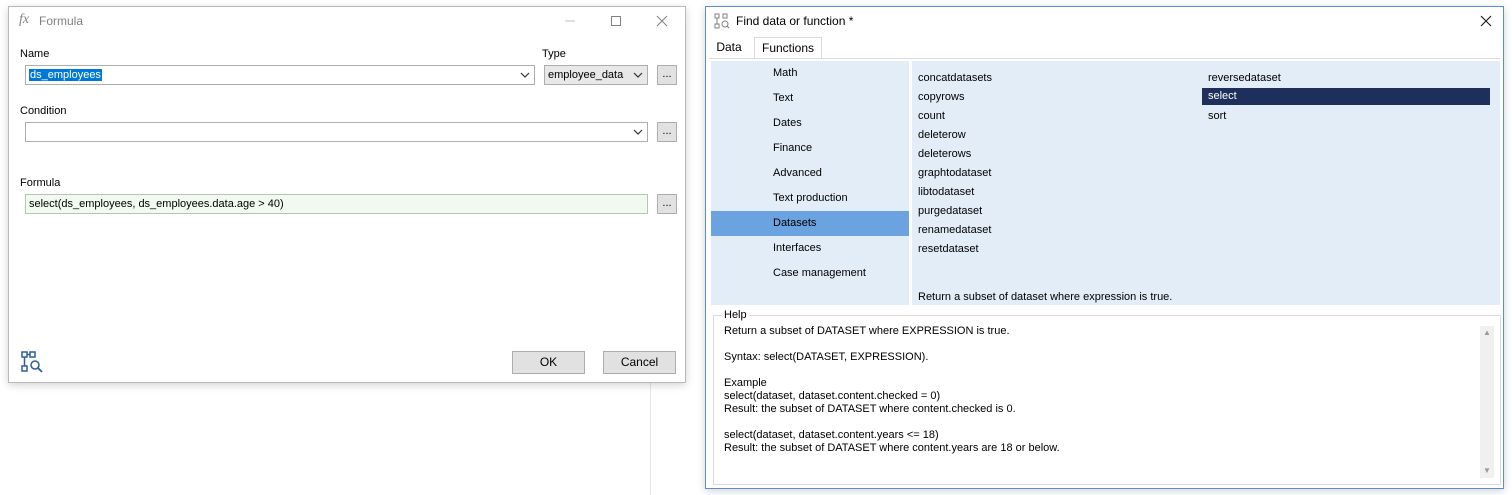 This screenshot has height=495, width=1512. What do you see at coordinates (951, 230) in the screenshot?
I see `function-item-renamedataset: renamedataset` at bounding box center [951, 230].